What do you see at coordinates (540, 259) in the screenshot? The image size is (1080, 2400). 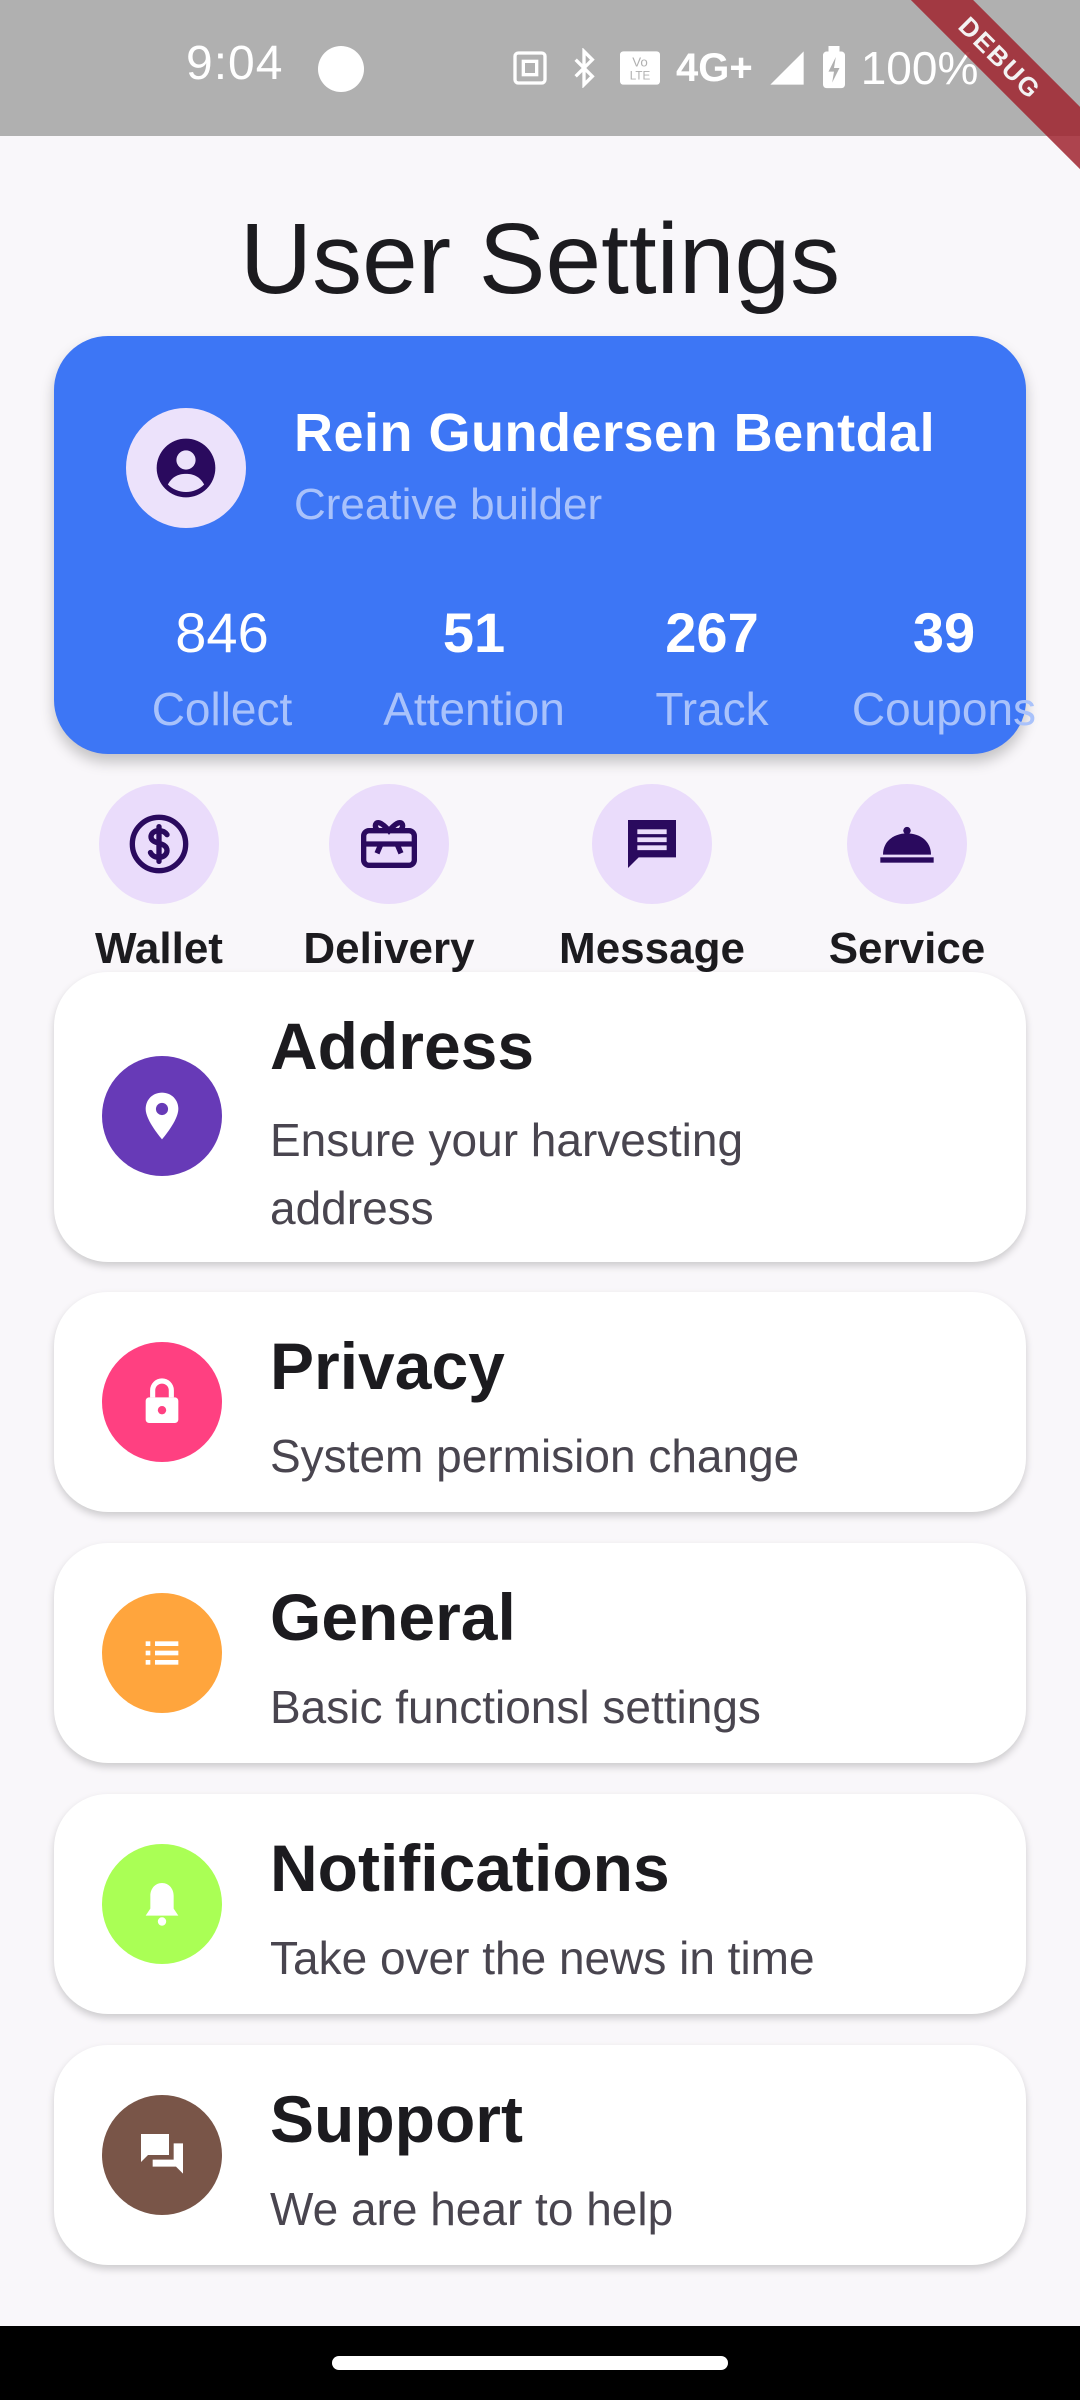 I see `page-title: User Settings` at bounding box center [540, 259].